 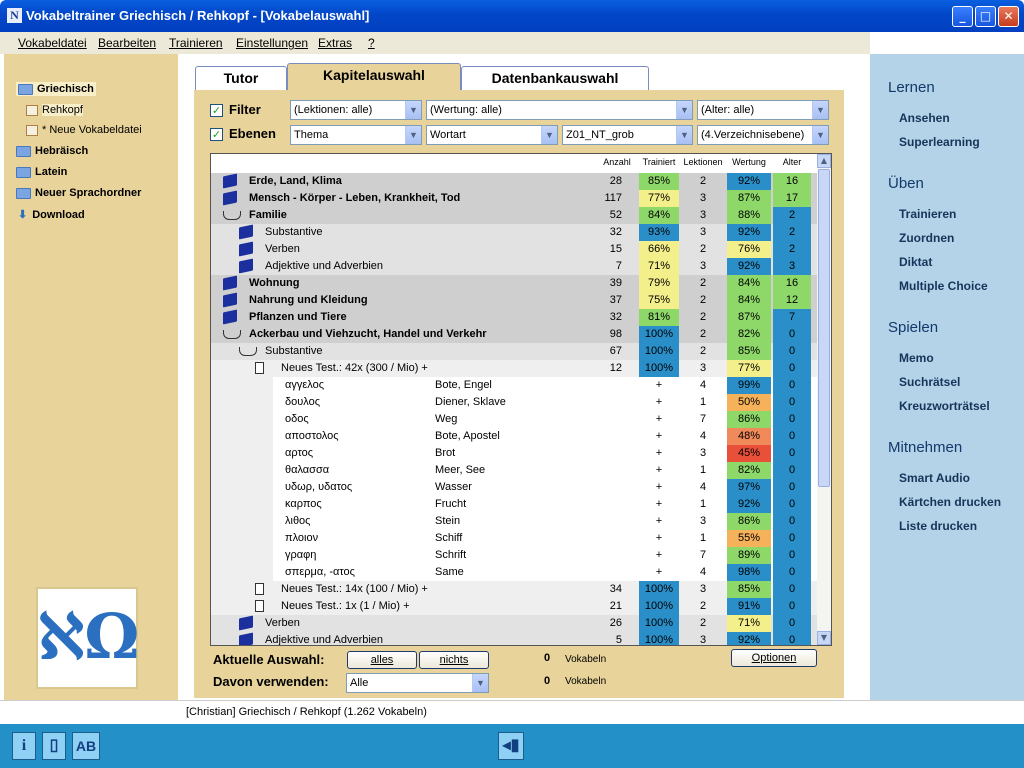 I want to click on menu-extras: Extras, so click(x=335, y=43).